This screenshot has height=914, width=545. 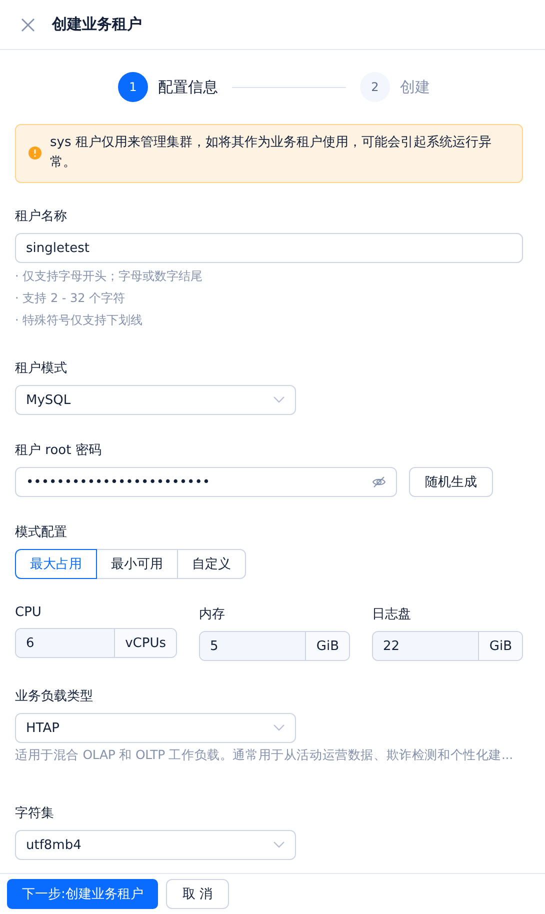 I want to click on tenant-name-field: singletest, so click(x=269, y=248).